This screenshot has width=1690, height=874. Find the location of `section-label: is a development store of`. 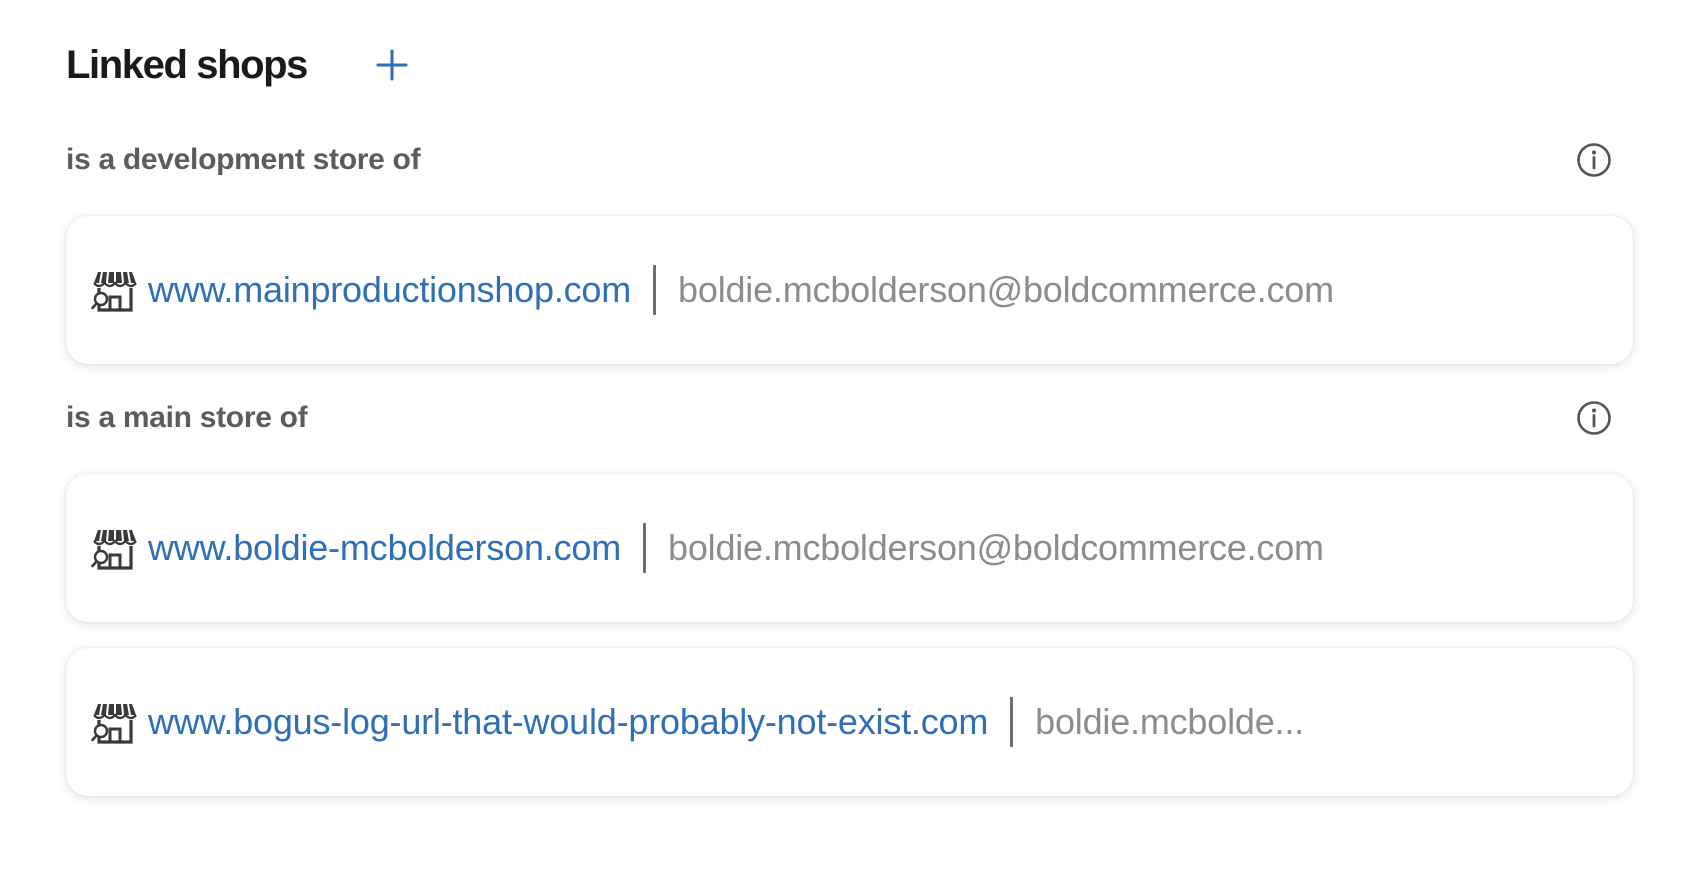

section-label: is a development store of is located at coordinates (243, 159).